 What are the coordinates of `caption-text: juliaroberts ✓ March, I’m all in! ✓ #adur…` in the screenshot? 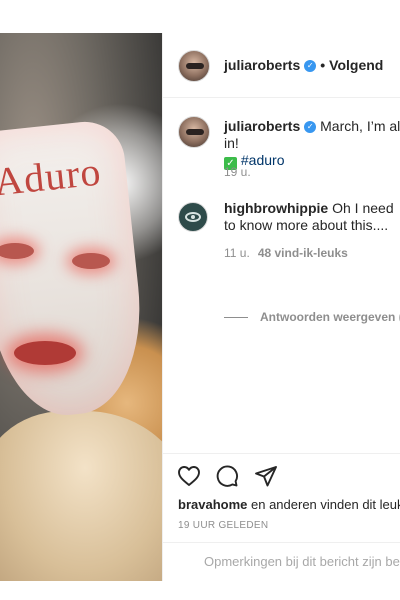 It's located at (312, 144).